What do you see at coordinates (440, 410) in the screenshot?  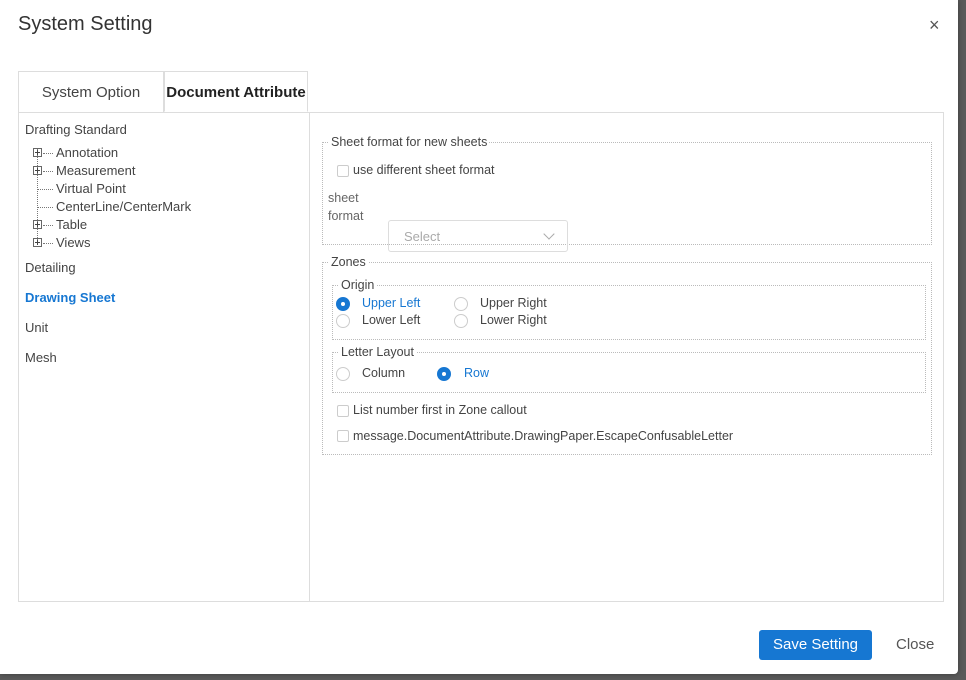 I see `list-number-label: List number first in Zone callout` at bounding box center [440, 410].